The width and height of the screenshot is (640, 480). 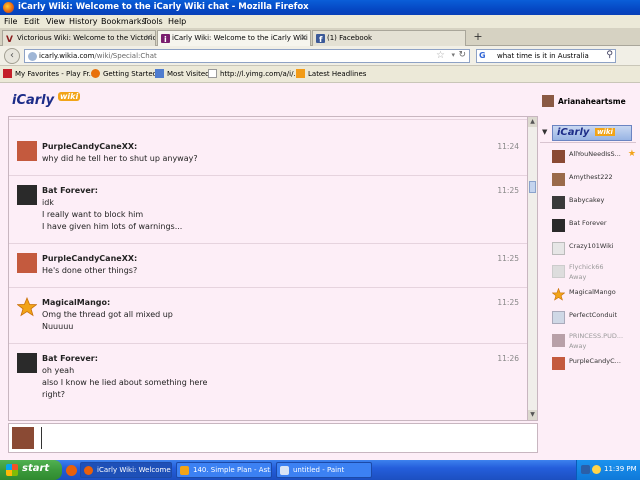 I want to click on user-name: Crazy101Wiki, so click(x=591, y=246).